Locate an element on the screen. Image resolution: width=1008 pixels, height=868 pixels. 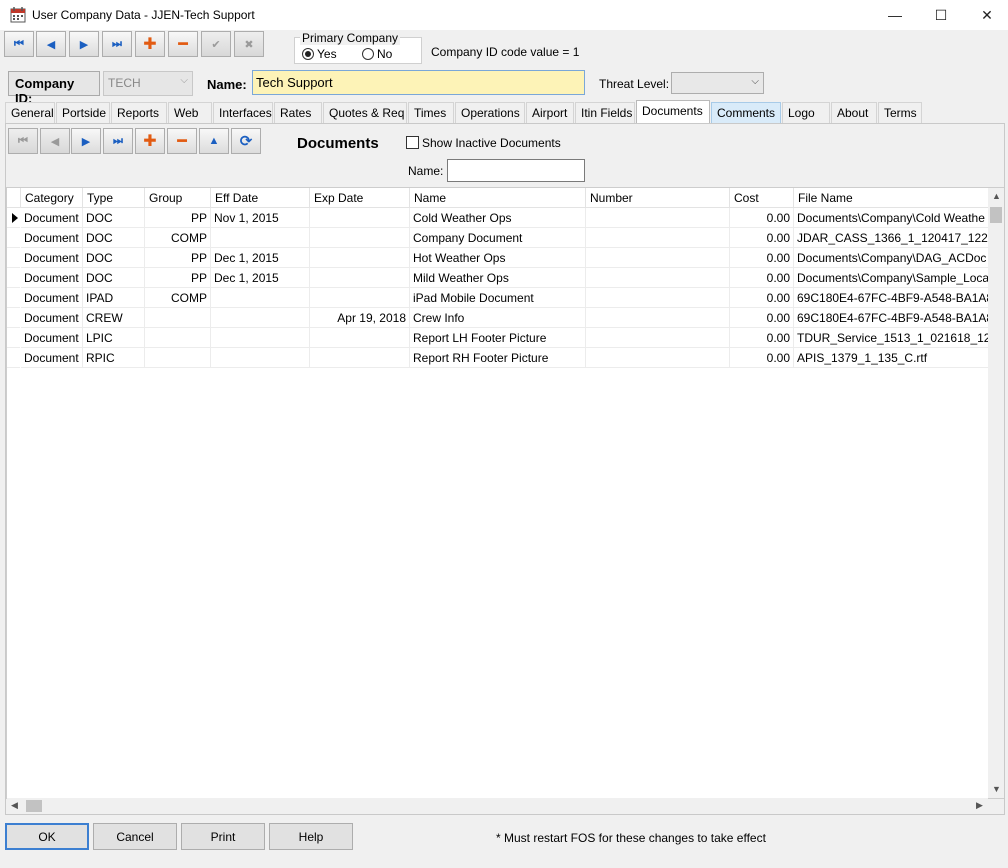
cell-file-name: Documents\Company\Sample_Loca is located at coordinates (891, 278).